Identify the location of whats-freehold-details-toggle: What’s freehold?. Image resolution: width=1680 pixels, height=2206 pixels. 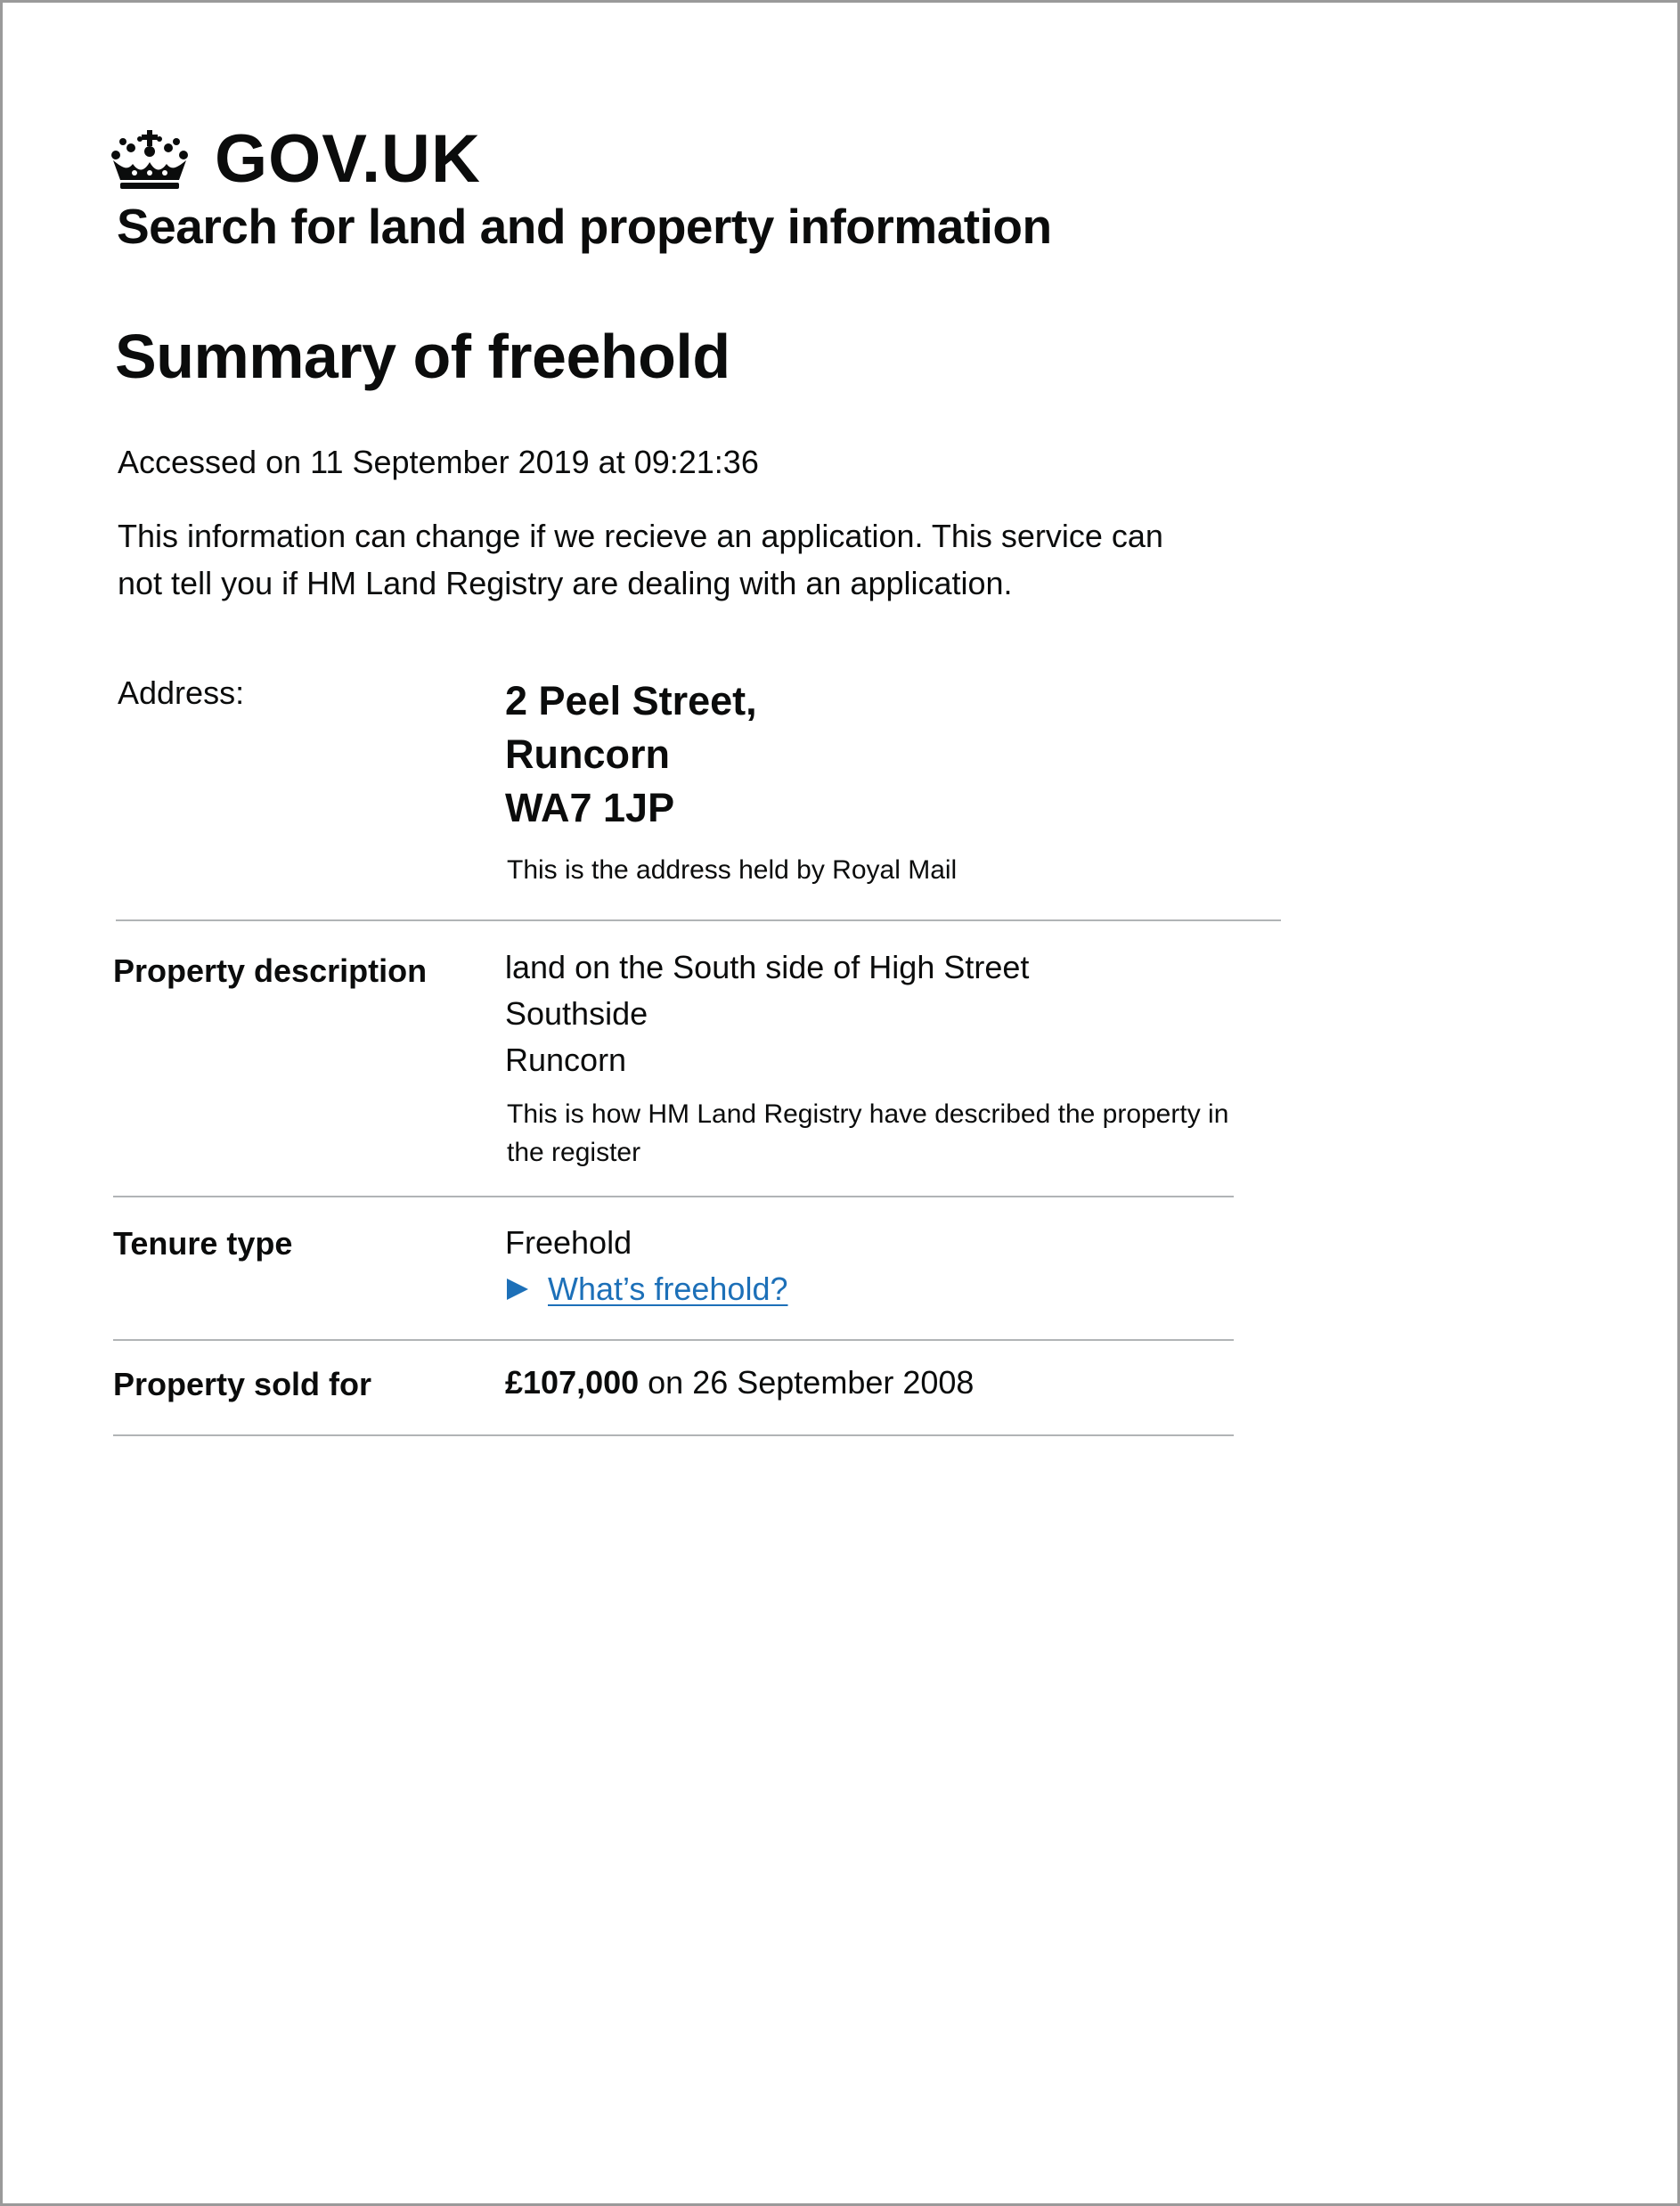
(646, 1289).